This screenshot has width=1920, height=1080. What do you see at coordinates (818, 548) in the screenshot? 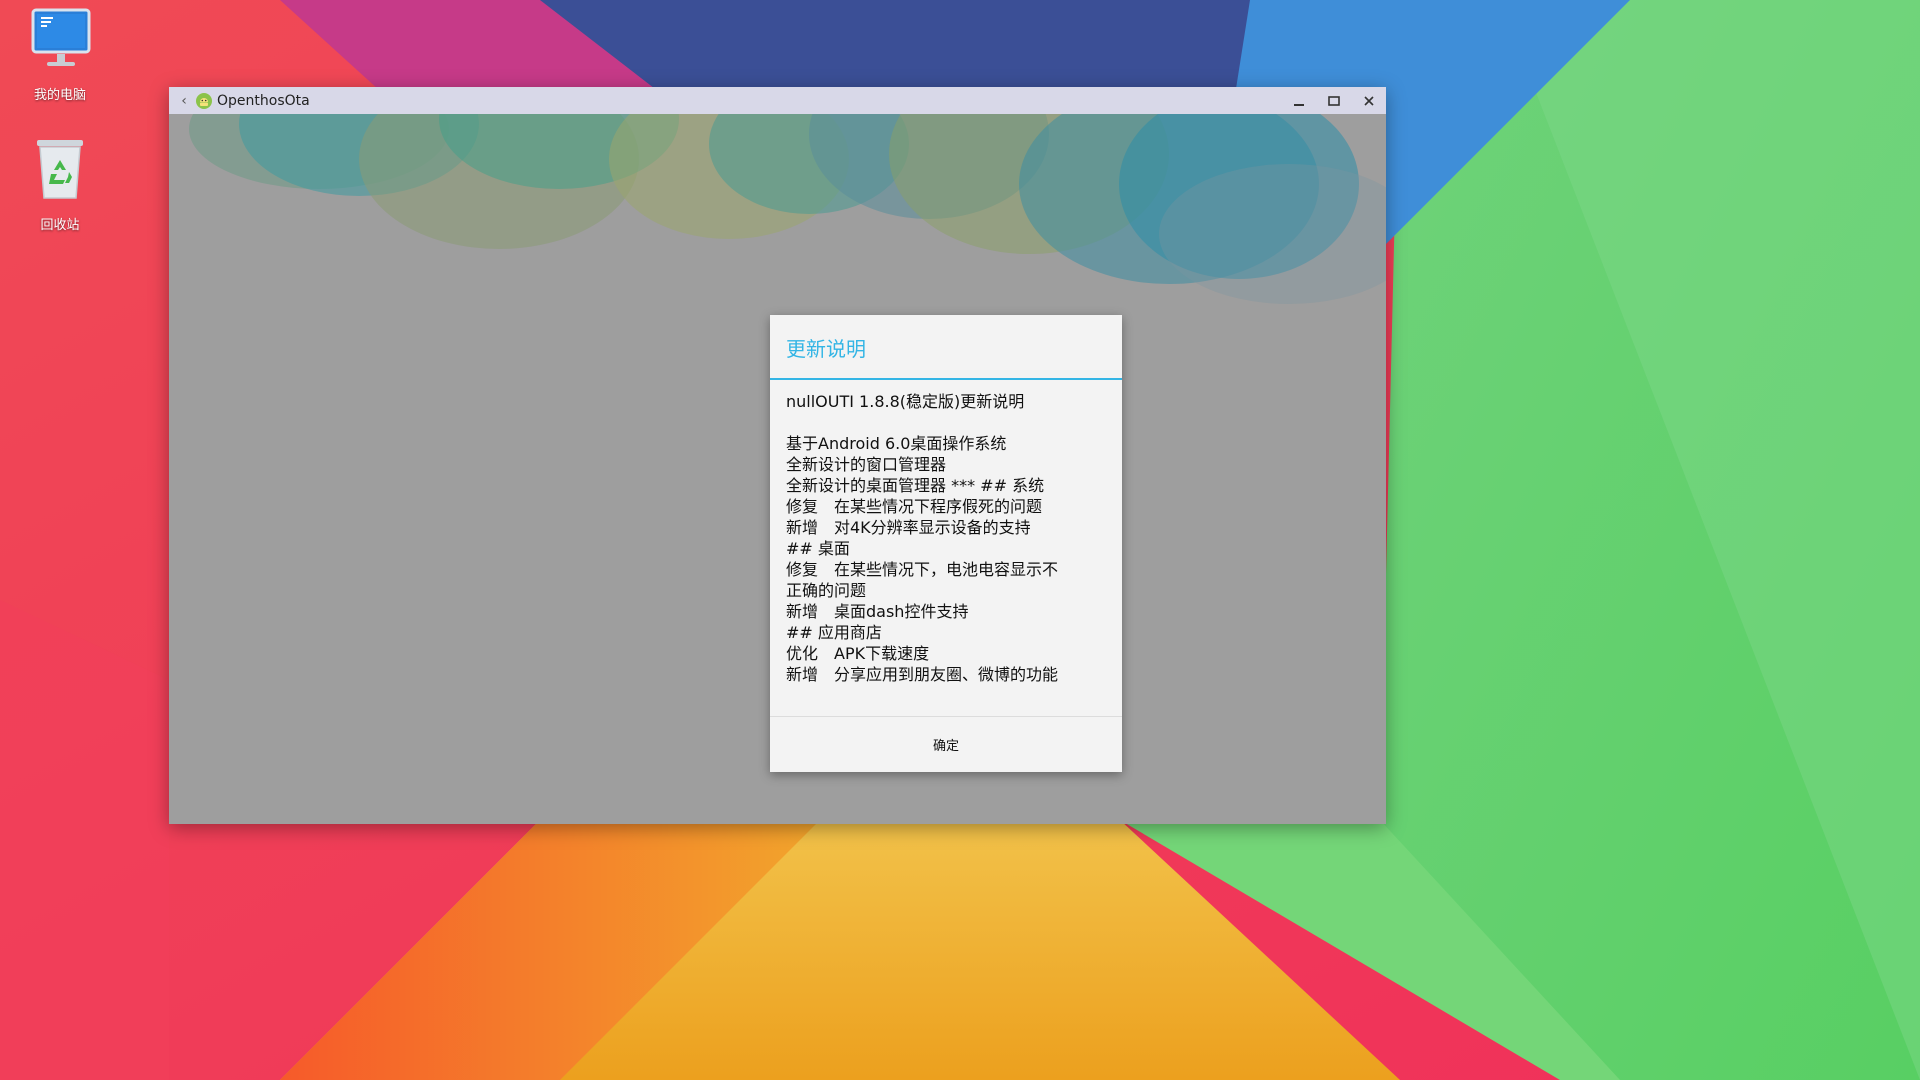
I see `dialog-message-line: ## 桌面` at bounding box center [818, 548].